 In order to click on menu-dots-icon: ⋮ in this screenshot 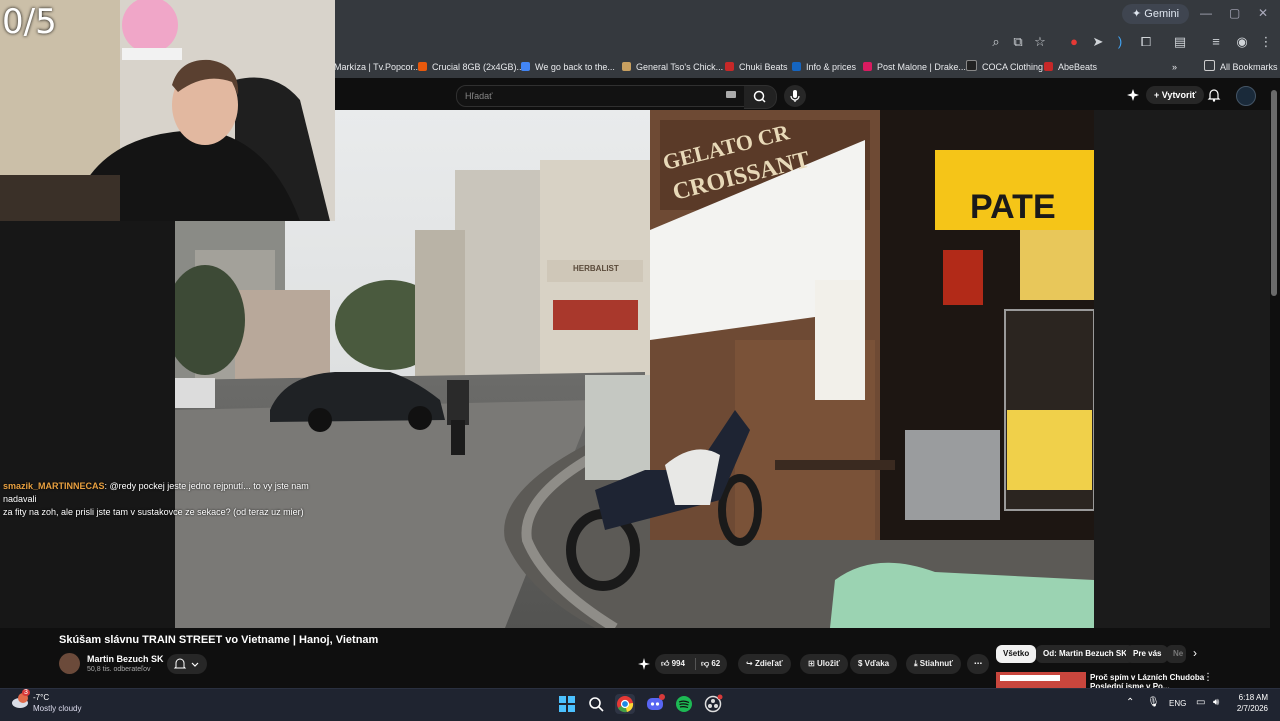, I will do `click(1266, 42)`.